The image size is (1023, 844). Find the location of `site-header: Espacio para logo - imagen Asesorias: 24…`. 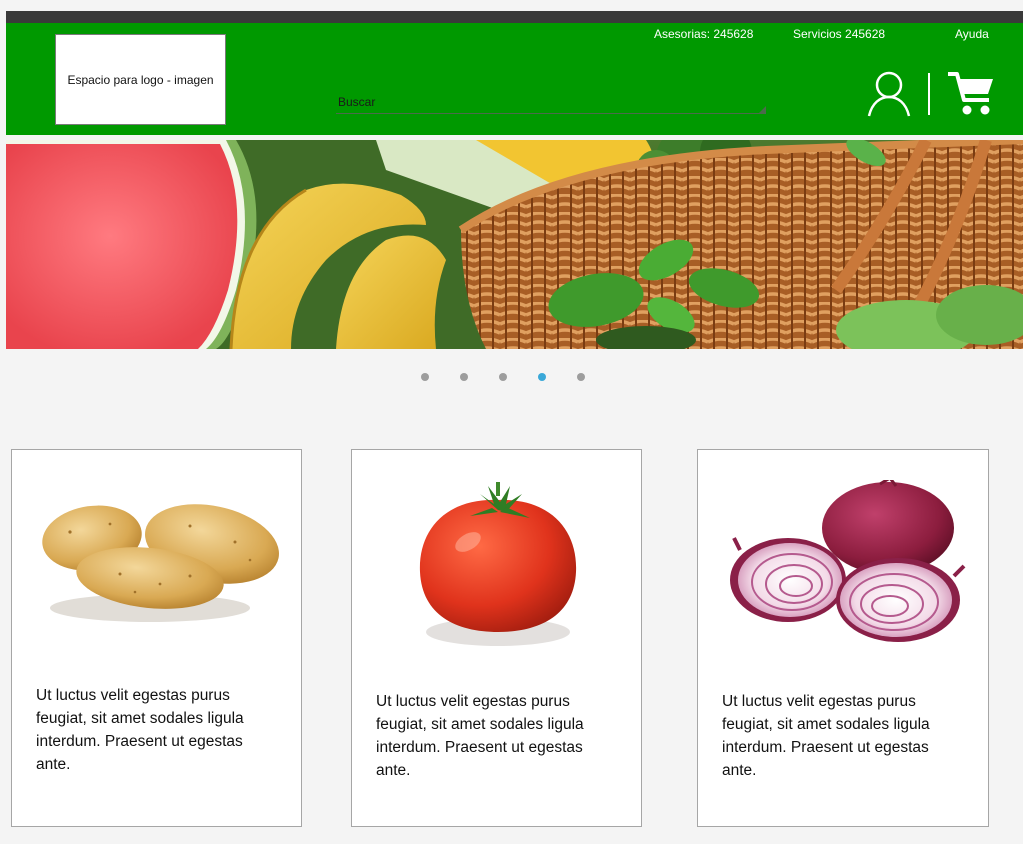

site-header: Espacio para logo - imagen Asesorias: 24… is located at coordinates (514, 79).